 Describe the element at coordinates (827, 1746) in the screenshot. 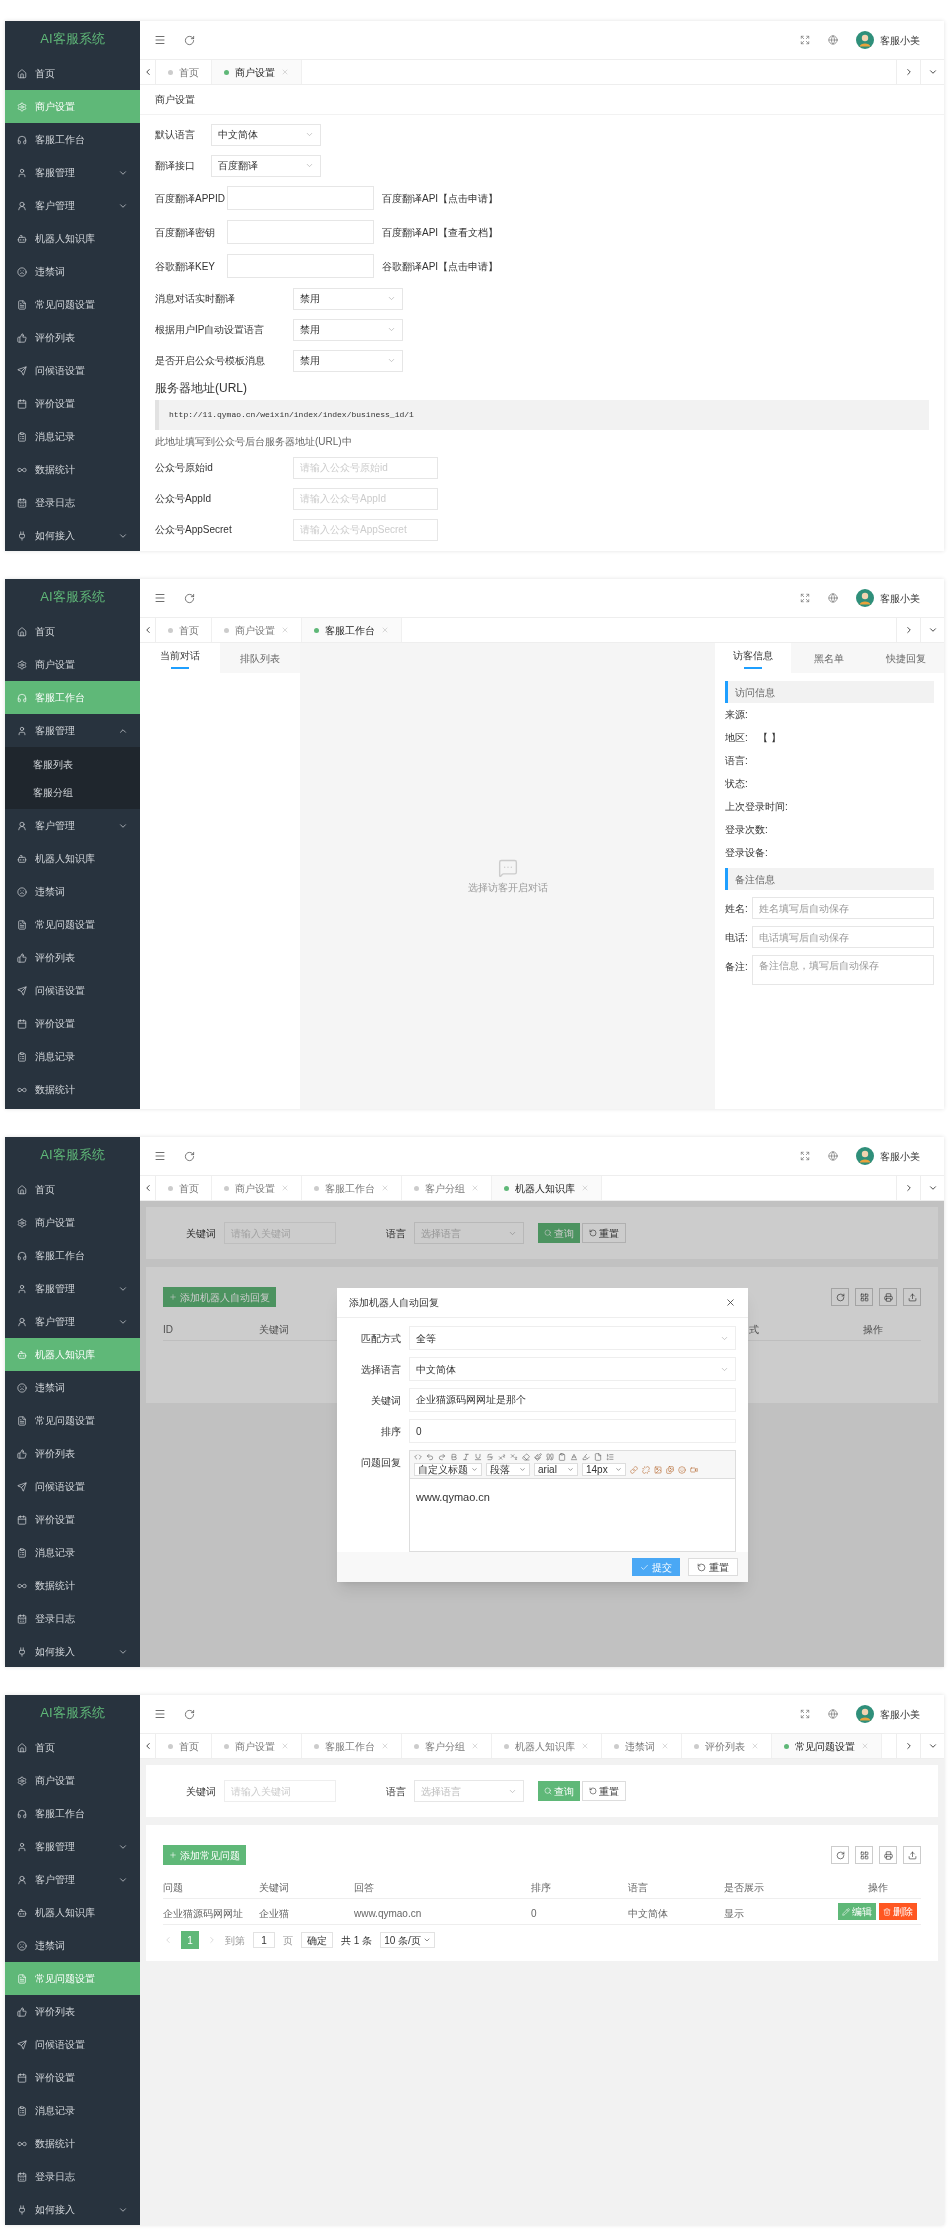

I see `page-tab: 常见问题设置` at that location.